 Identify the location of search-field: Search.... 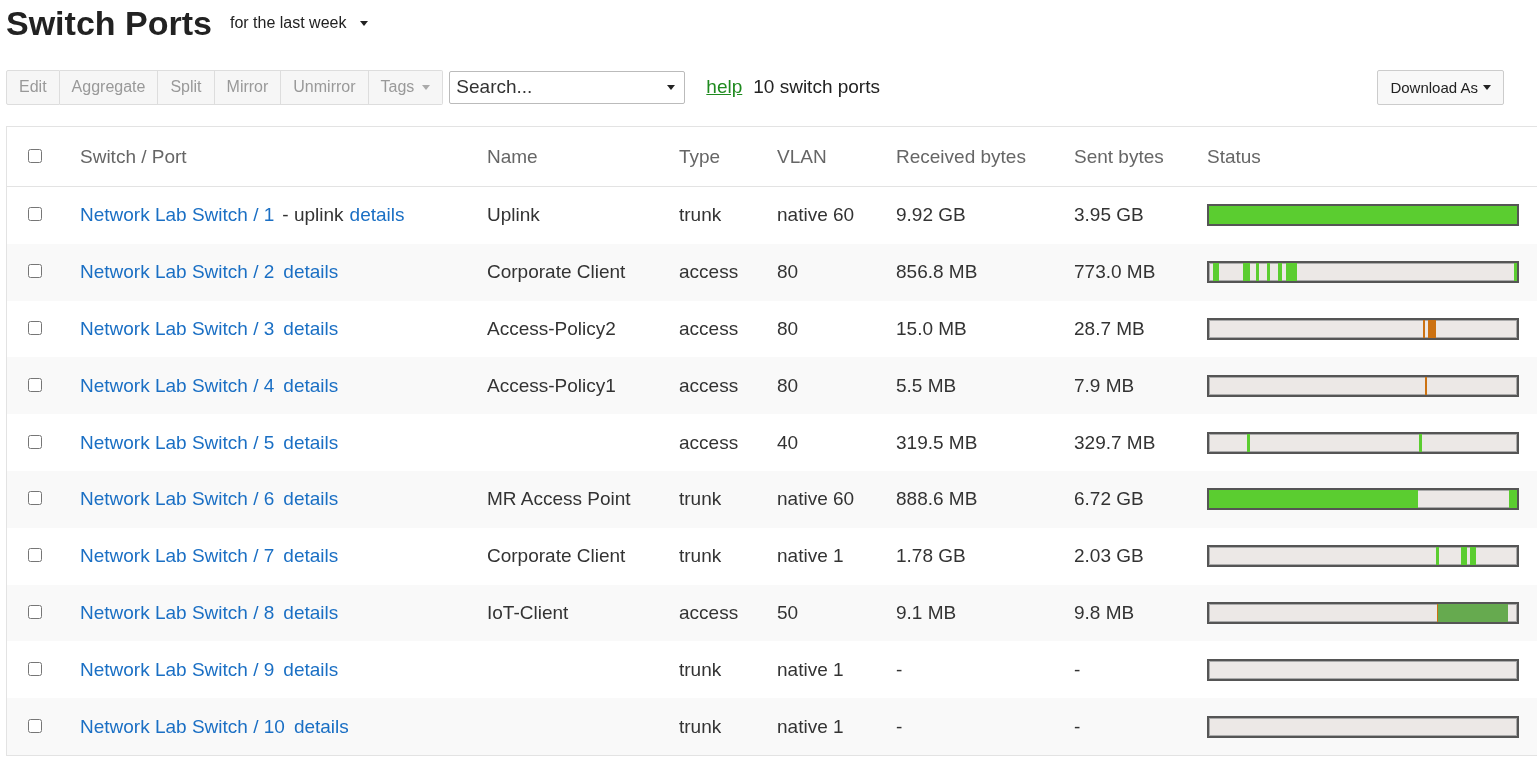
(567, 87).